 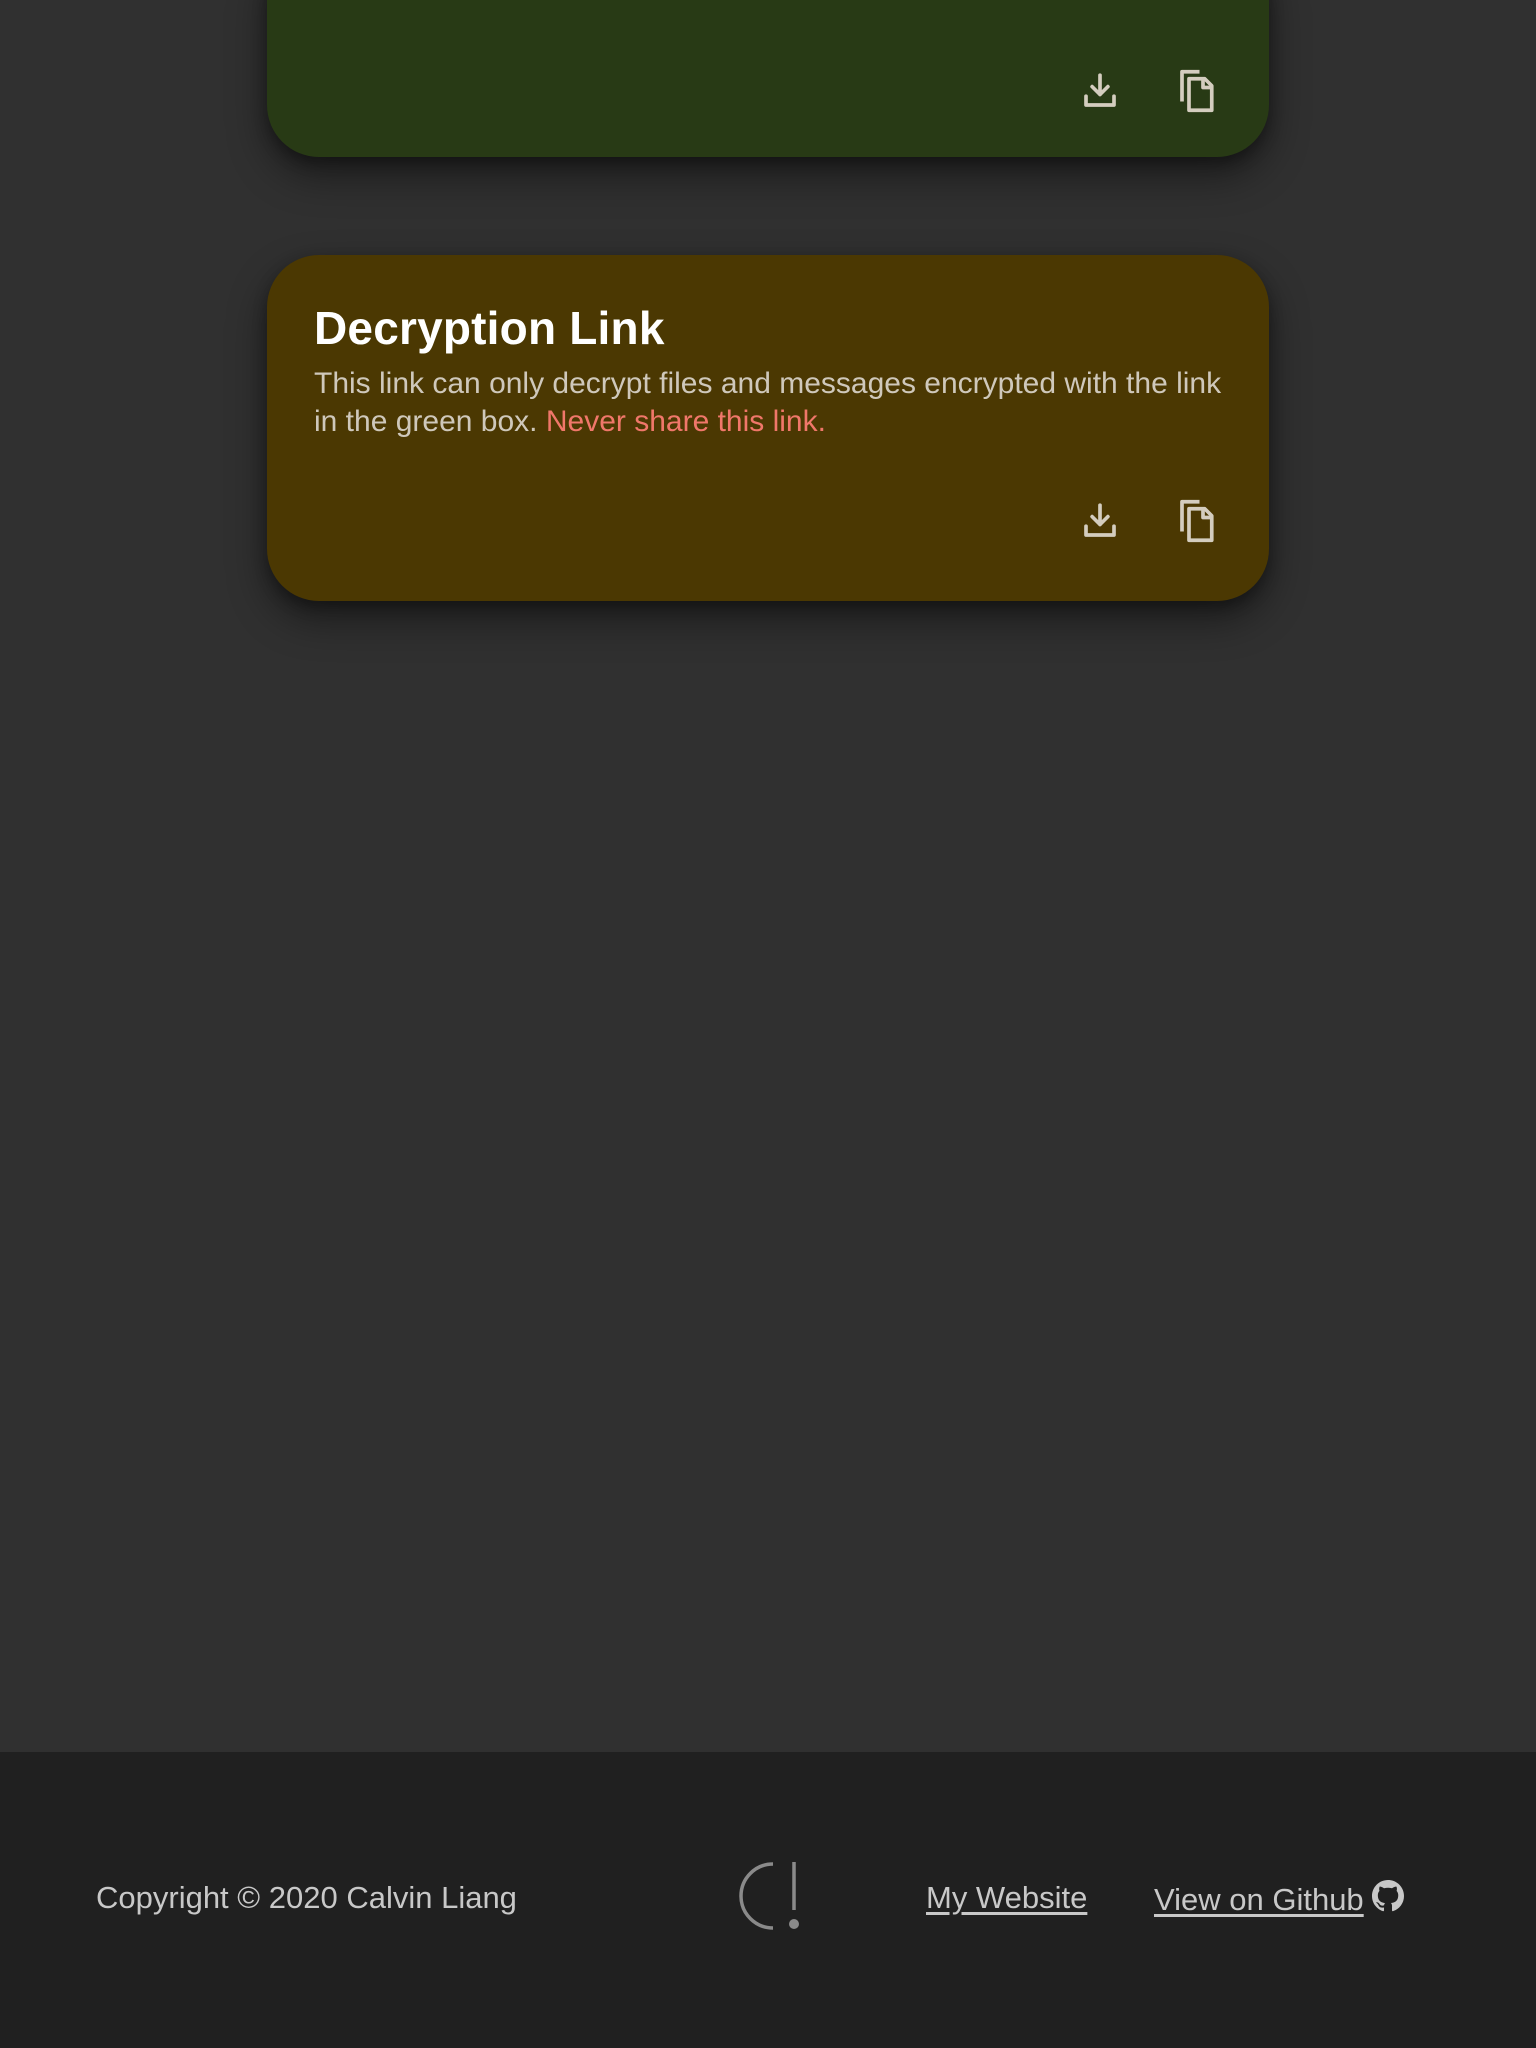 I want to click on download-encryption-link-button, so click(x=1100, y=91).